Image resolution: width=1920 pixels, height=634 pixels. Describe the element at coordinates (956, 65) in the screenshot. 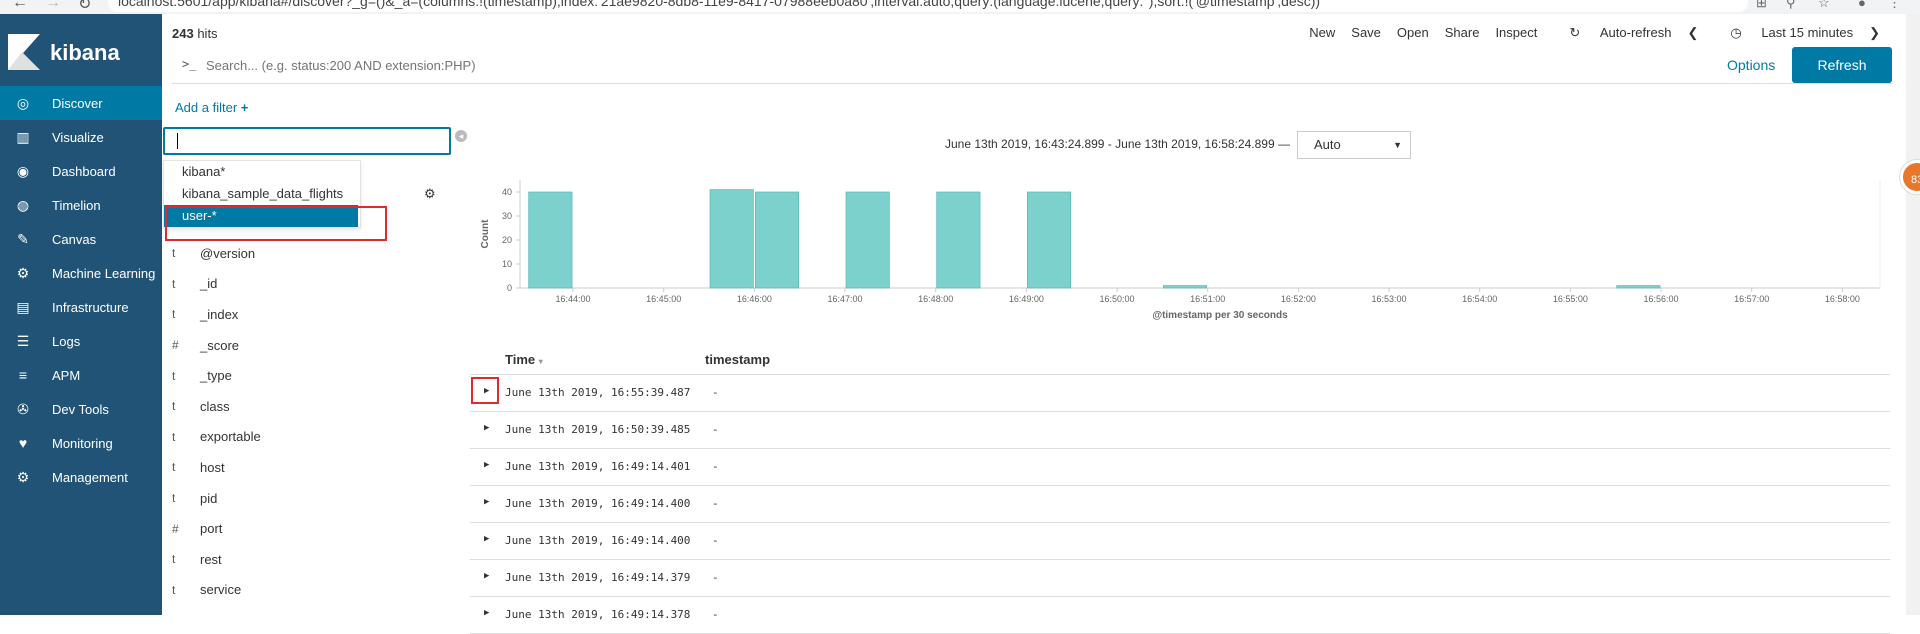

I see `search-input` at that location.